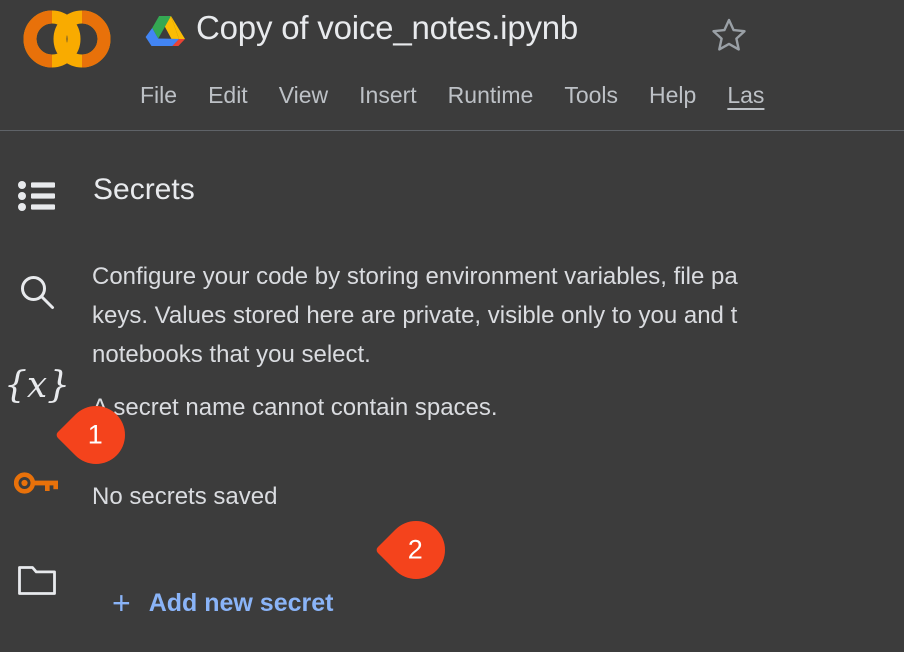 The height and width of the screenshot is (652, 904). I want to click on key-icon, so click(36, 483).